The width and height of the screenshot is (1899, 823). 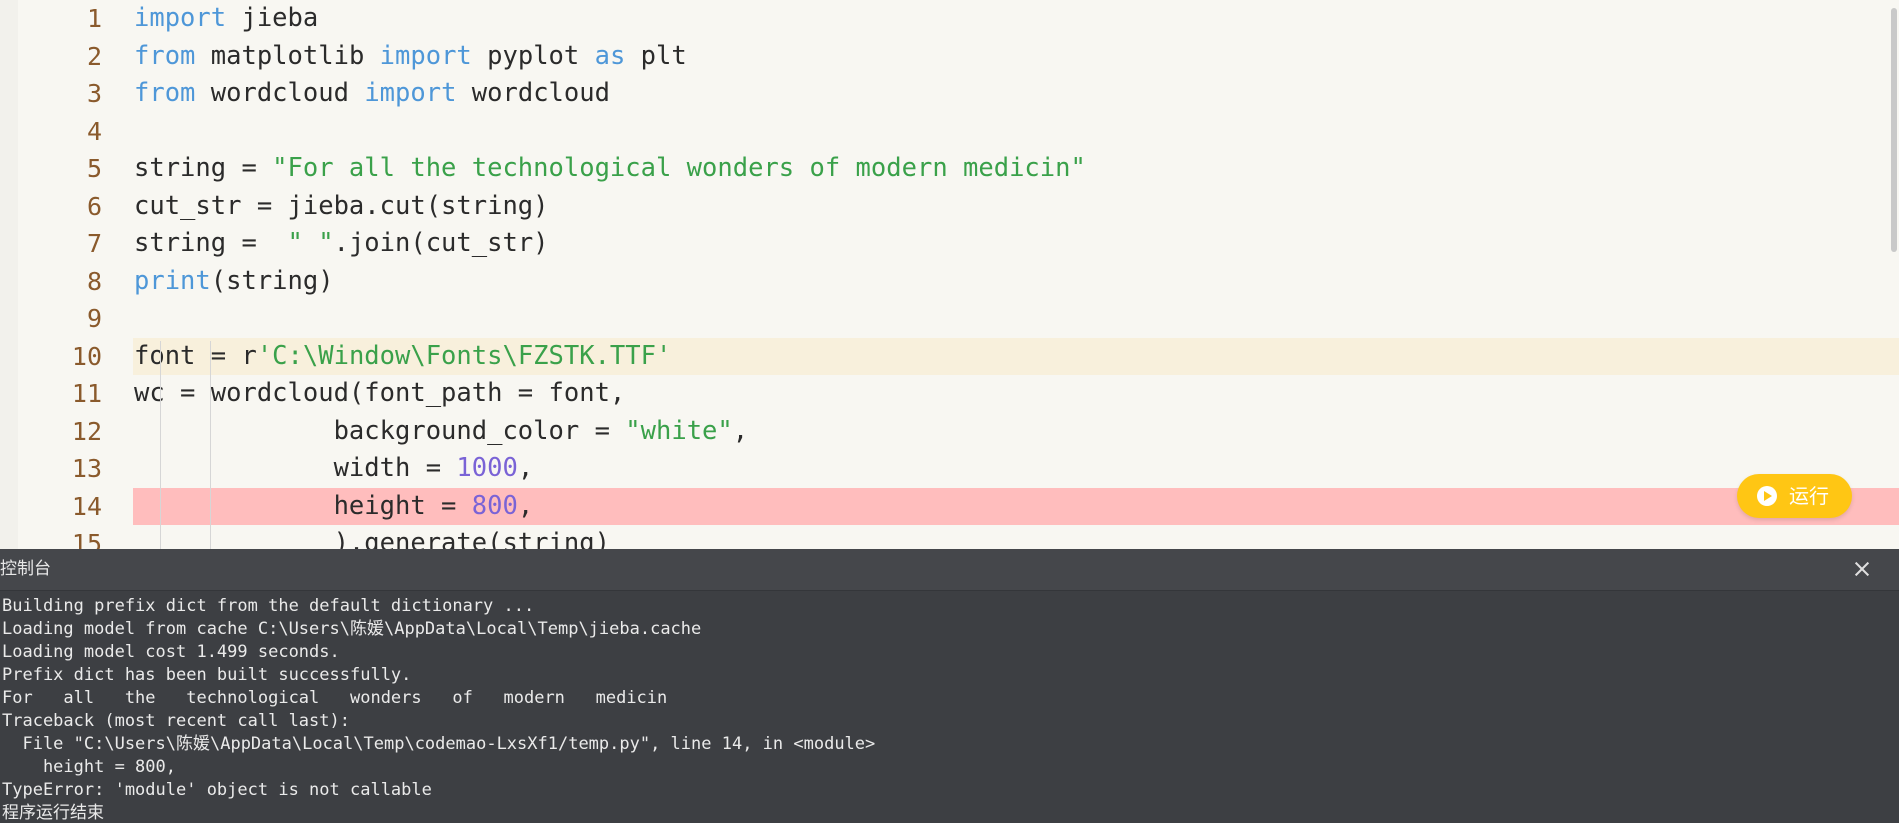 What do you see at coordinates (272, 18) in the screenshot?
I see `code-token: jieba` at bounding box center [272, 18].